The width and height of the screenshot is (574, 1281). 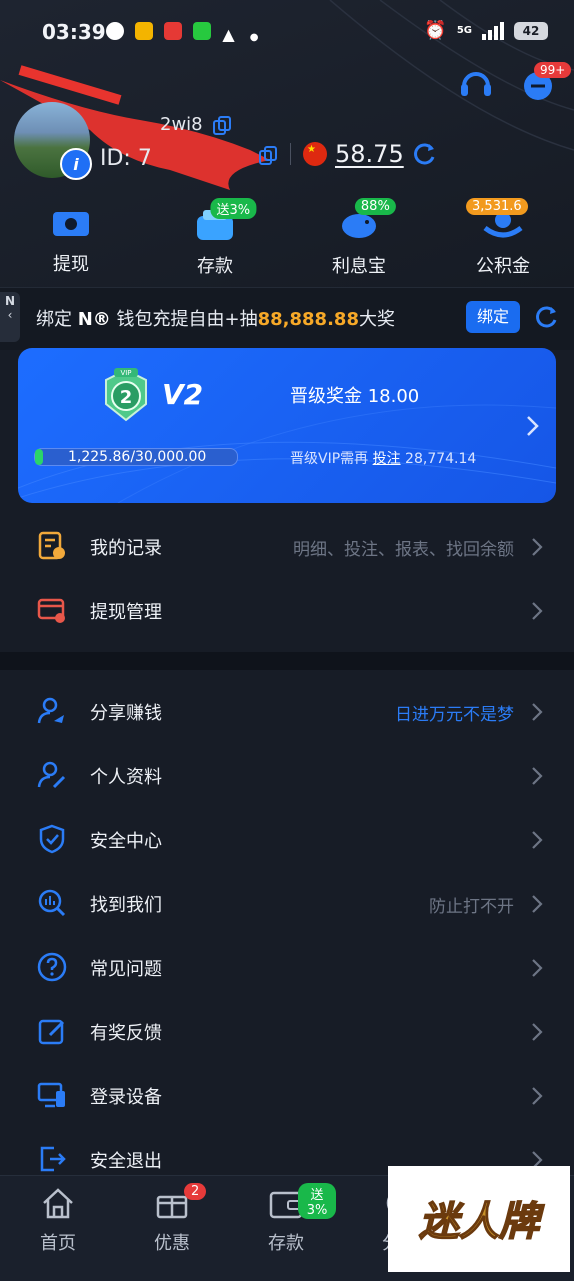 What do you see at coordinates (287, 1031) in the screenshot?
I see `menu-item-feedback: 有奖反馈` at bounding box center [287, 1031].